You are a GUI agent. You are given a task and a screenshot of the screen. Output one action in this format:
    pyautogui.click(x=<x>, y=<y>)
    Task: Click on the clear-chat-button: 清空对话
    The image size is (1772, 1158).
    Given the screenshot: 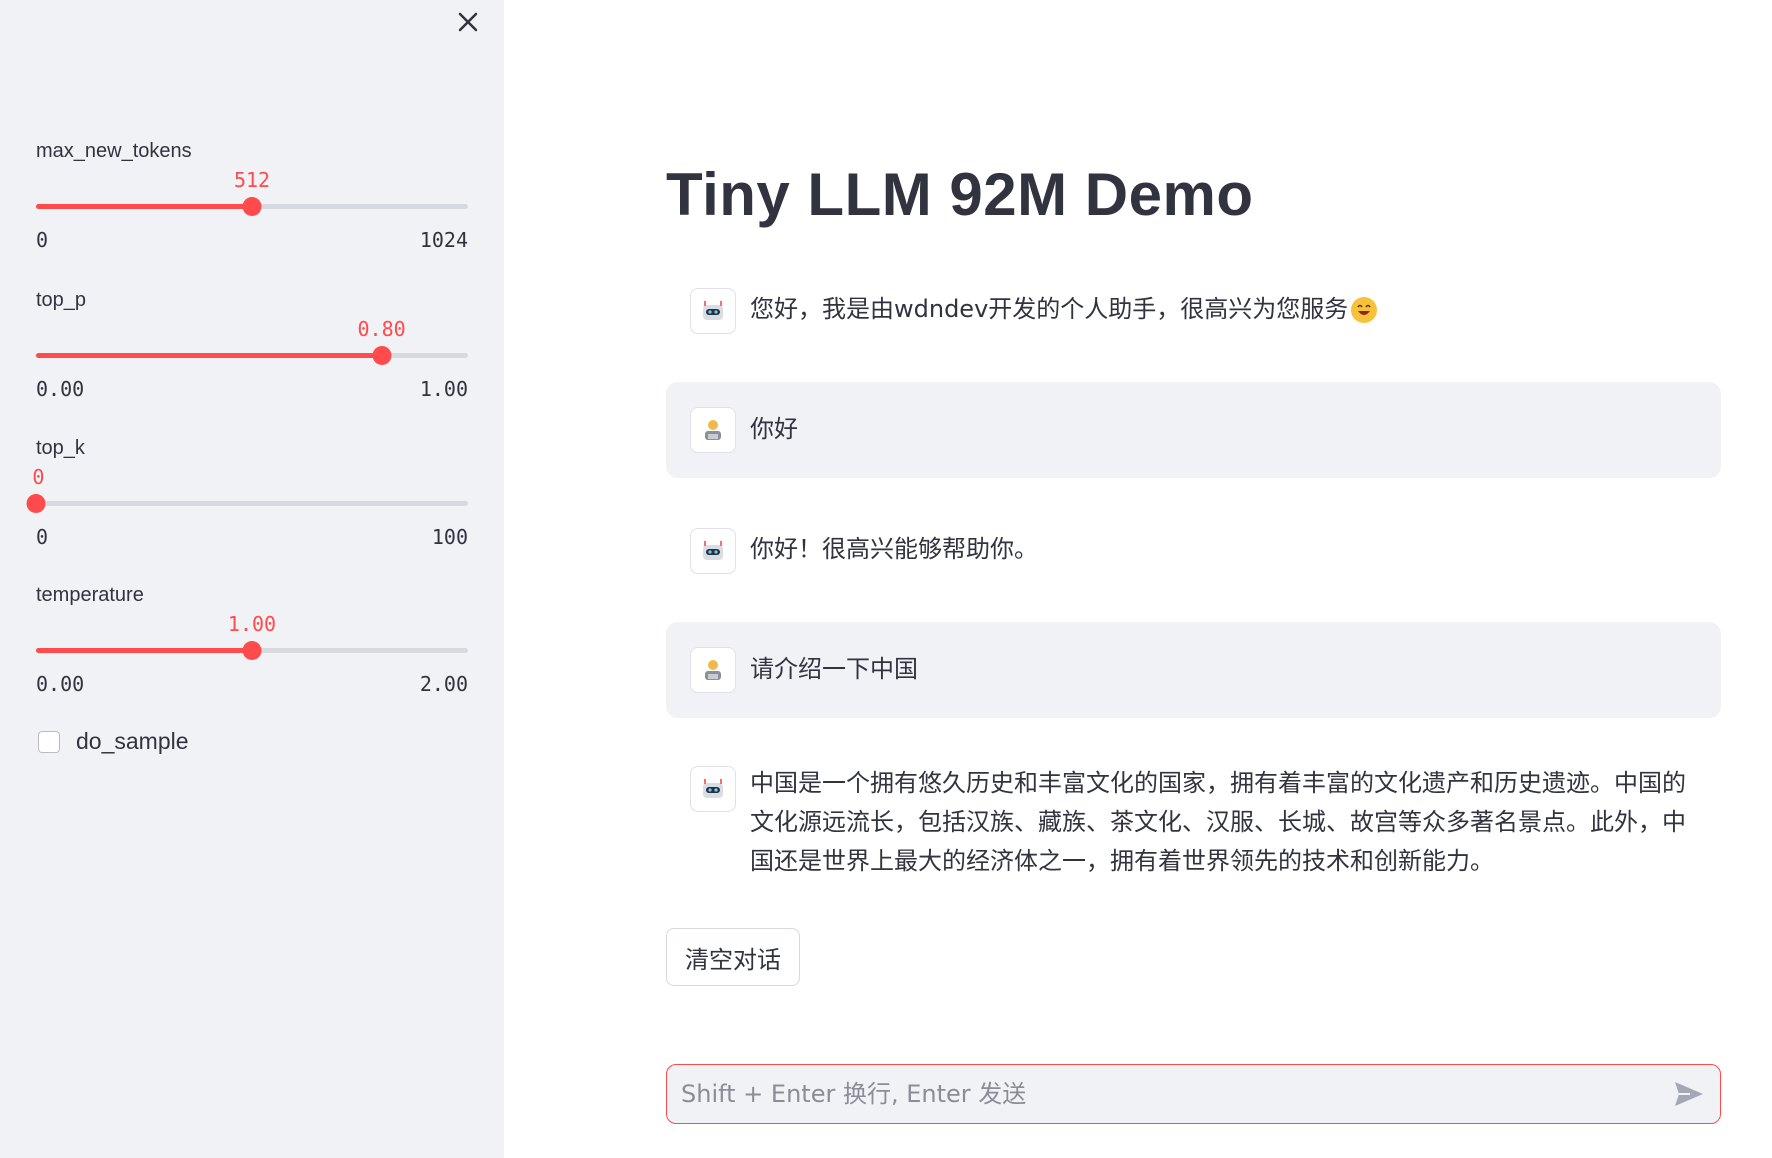 What is the action you would take?
    pyautogui.click(x=733, y=957)
    